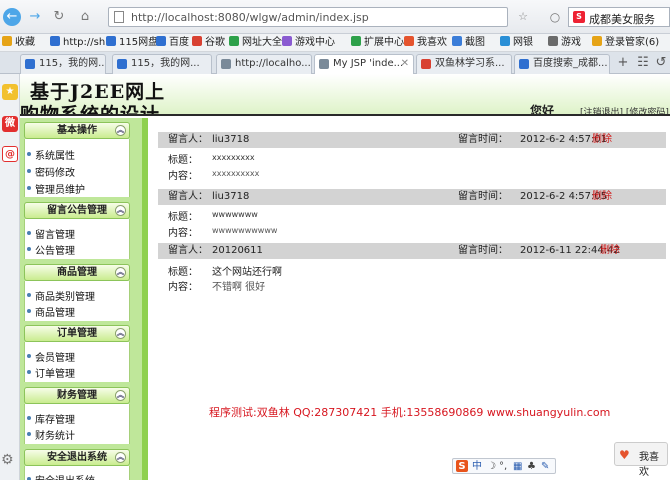 This screenshot has height=480, width=670. Describe the element at coordinates (245, 230) in the screenshot. I see `message-content: wwwwwwwwww` at that location.